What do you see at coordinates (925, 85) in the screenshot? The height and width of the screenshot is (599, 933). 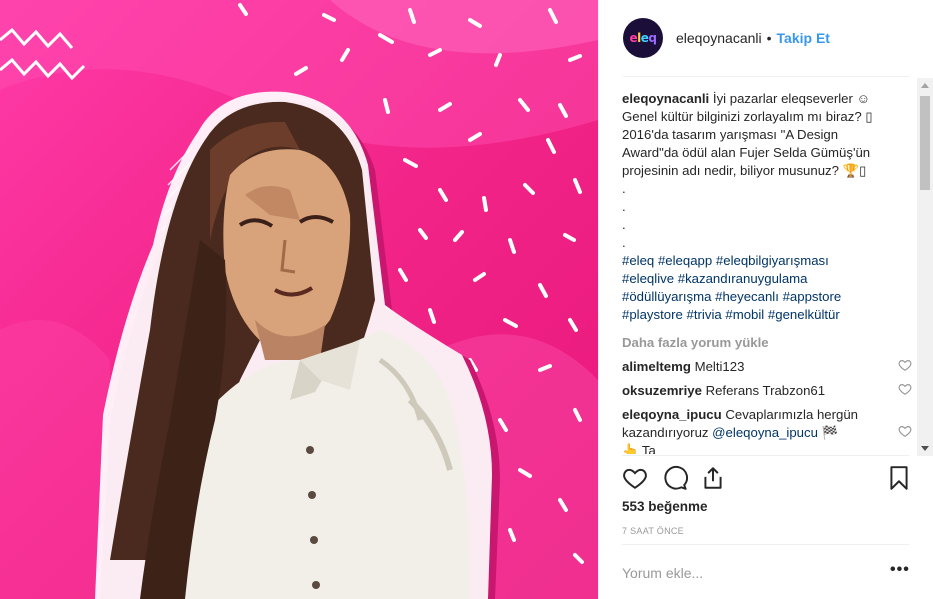 I see `scroll-up-arrow-icon` at bounding box center [925, 85].